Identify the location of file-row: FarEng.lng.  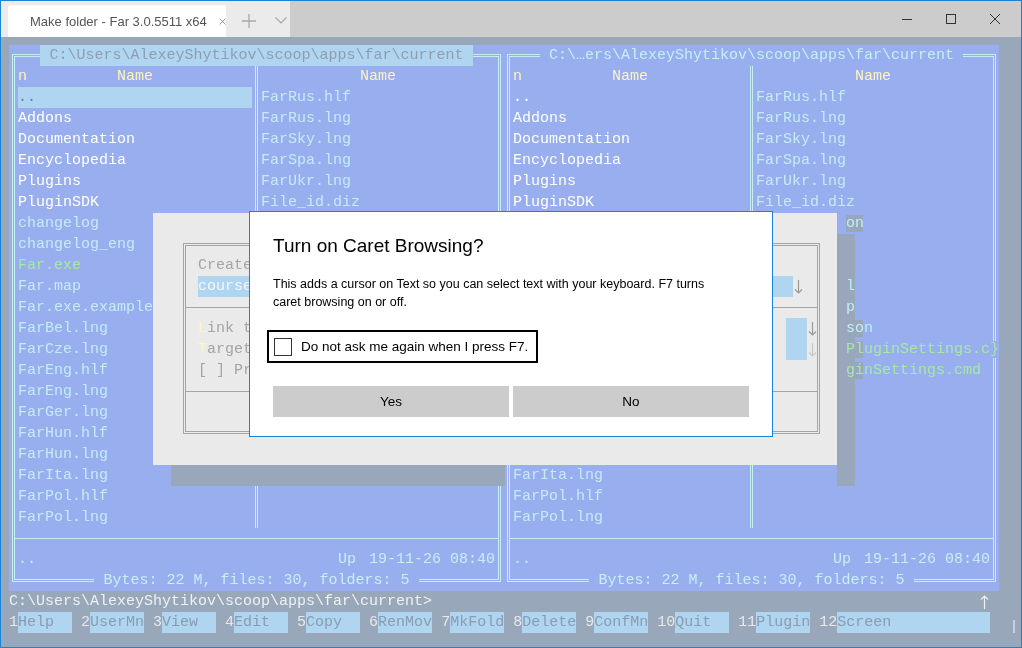
(63, 391).